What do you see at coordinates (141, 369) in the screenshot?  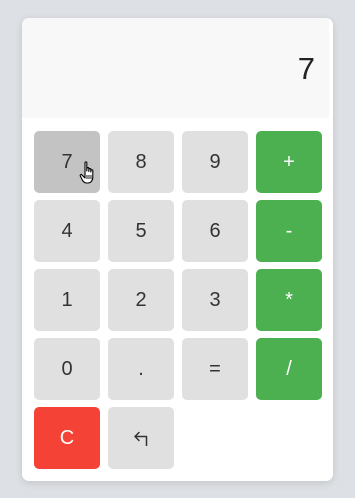 I see `decimal-button: .` at bounding box center [141, 369].